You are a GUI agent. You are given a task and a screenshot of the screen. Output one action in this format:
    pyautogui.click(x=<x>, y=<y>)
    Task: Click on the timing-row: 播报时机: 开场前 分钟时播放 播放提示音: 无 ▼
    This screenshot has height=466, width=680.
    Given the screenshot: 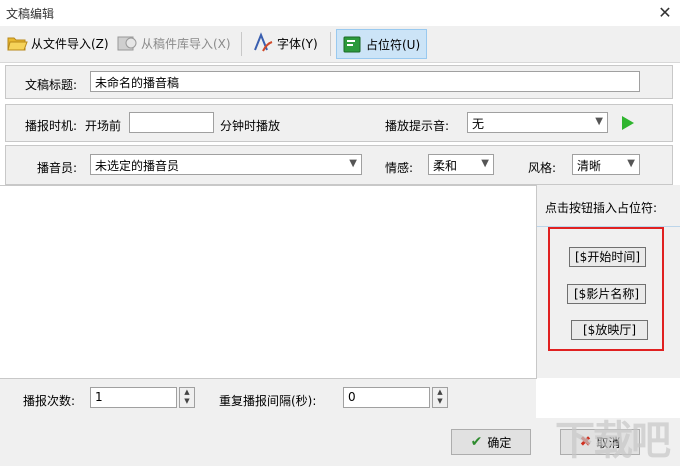 What is the action you would take?
    pyautogui.click(x=339, y=123)
    